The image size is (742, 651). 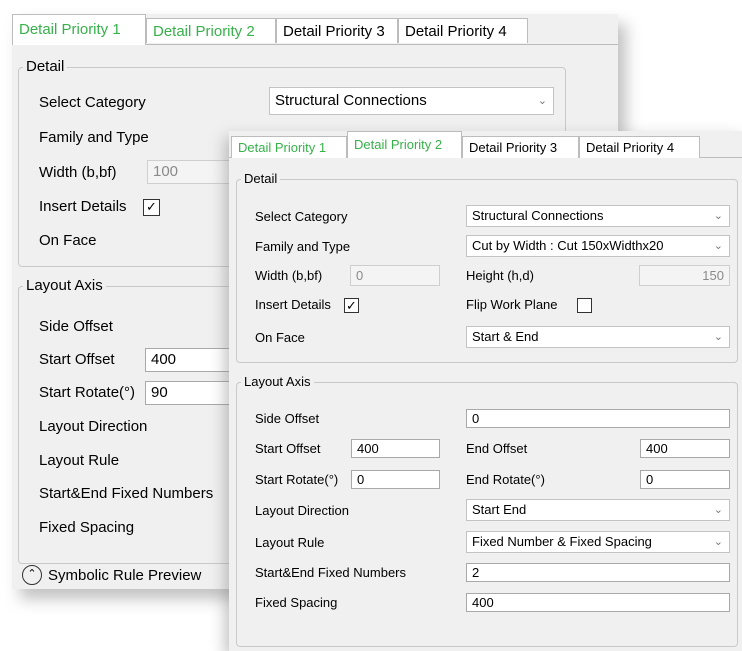 What do you see at coordinates (94, 137) in the screenshot?
I see `back-family-type-label: Family and Type` at bounding box center [94, 137].